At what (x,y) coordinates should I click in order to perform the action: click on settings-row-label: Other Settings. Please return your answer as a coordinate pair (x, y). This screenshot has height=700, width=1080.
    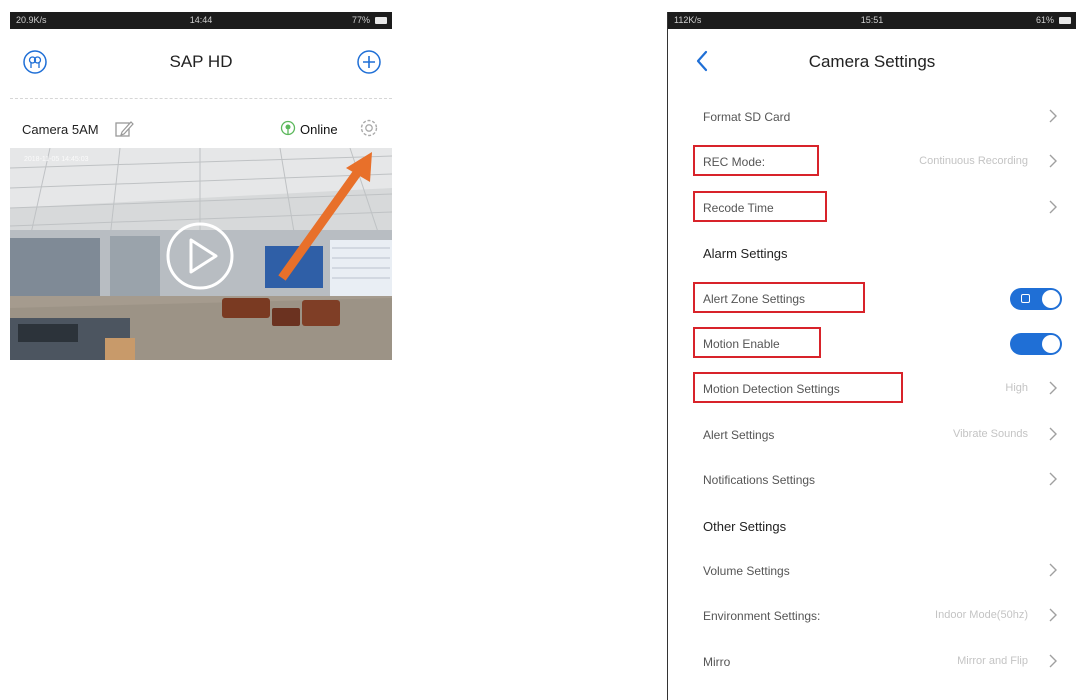
    Looking at the image, I should click on (745, 526).